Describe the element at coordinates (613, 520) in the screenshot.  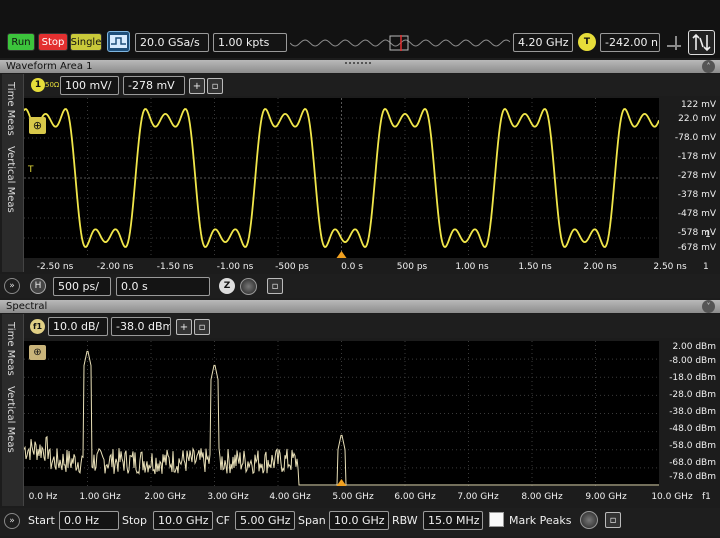
I see `spectral-settings-note-icon: ▫` at that location.